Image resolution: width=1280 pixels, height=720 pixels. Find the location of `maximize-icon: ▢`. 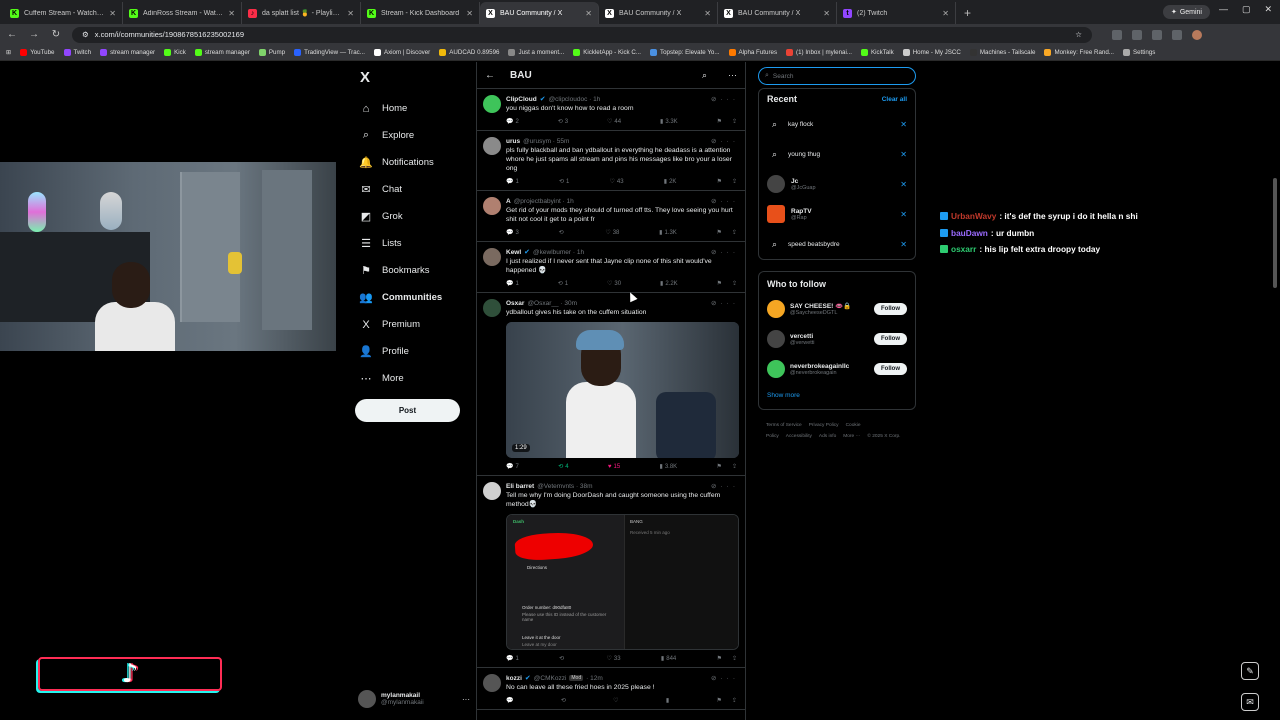

maximize-icon: ▢ is located at coordinates (1246, 9).